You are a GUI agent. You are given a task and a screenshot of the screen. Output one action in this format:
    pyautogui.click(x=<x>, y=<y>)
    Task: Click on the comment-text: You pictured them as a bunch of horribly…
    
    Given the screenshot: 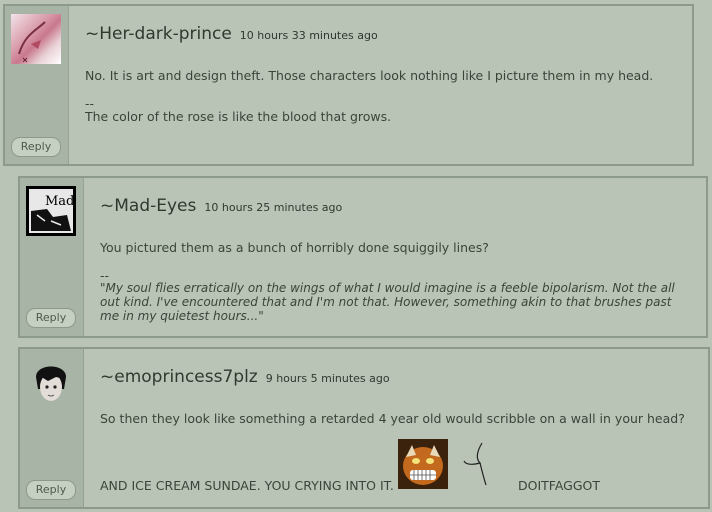 What is the action you would take?
    pyautogui.click(x=294, y=247)
    